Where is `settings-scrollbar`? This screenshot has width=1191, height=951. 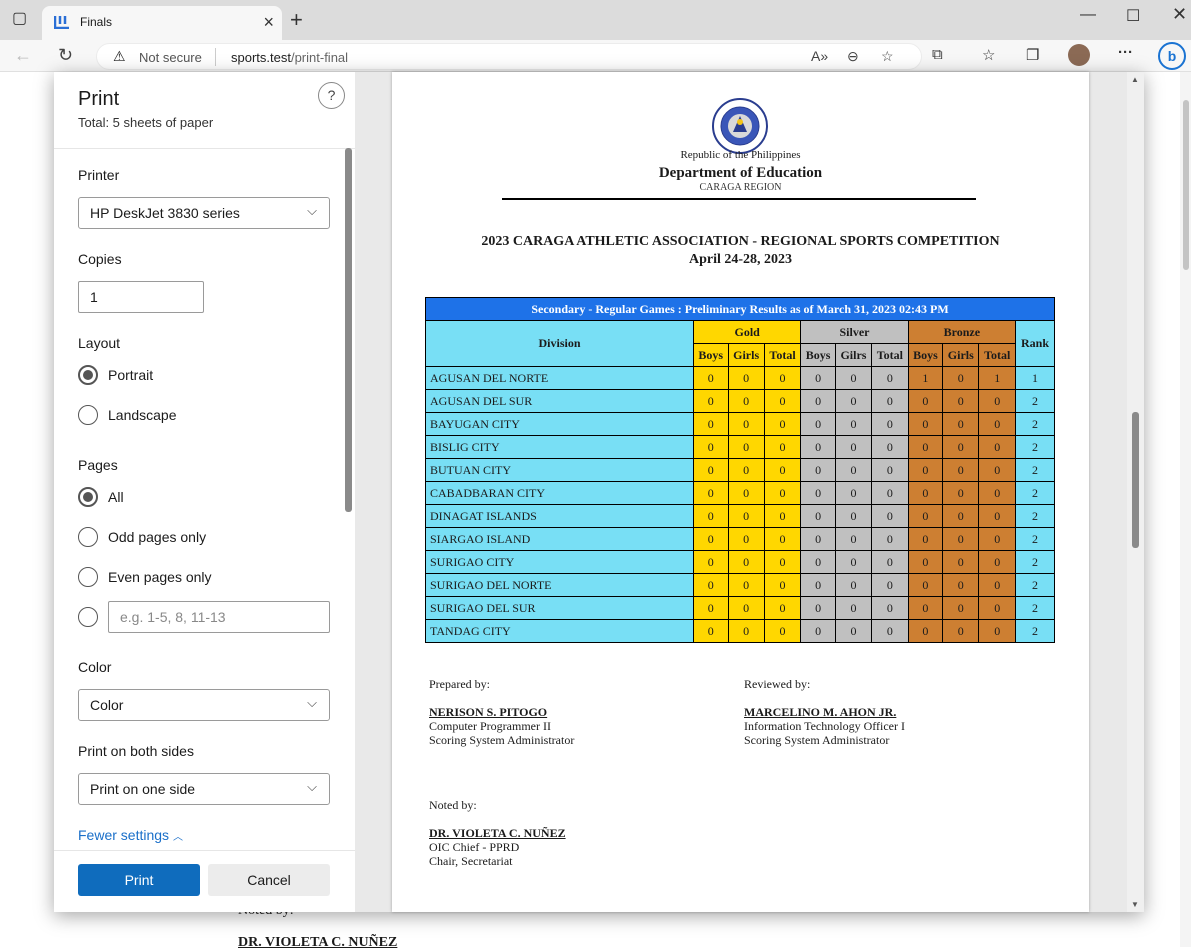 settings-scrollbar is located at coordinates (348, 330).